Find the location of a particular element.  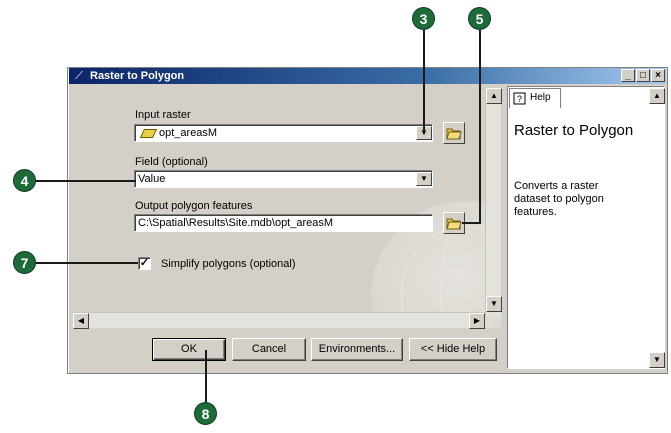

field-combobox: Value is located at coordinates (283, 179).